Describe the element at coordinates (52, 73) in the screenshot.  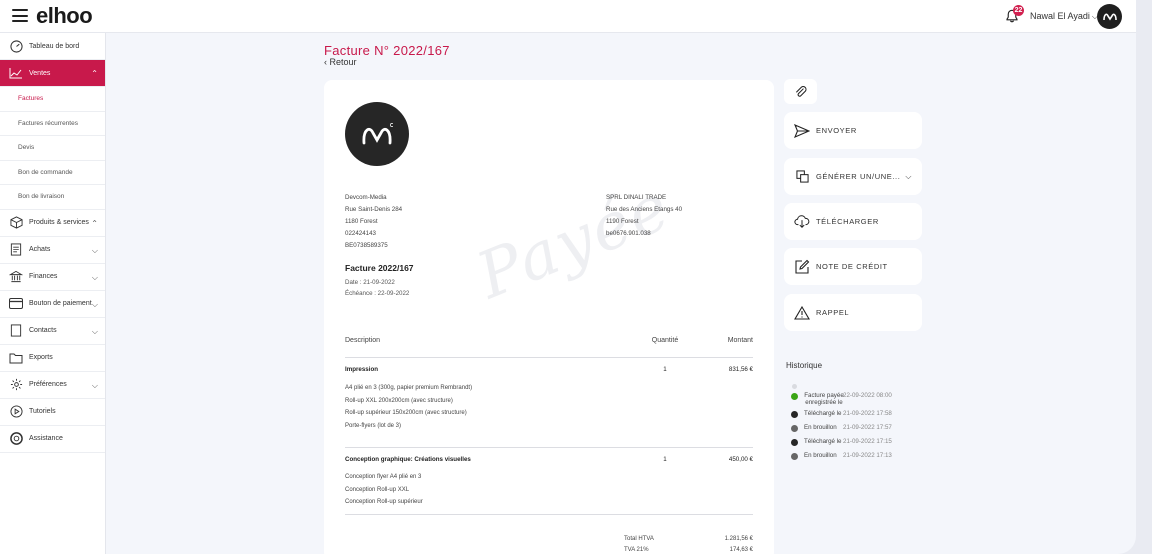
I see `sidebar-item-sales: Ventes ⌃` at that location.